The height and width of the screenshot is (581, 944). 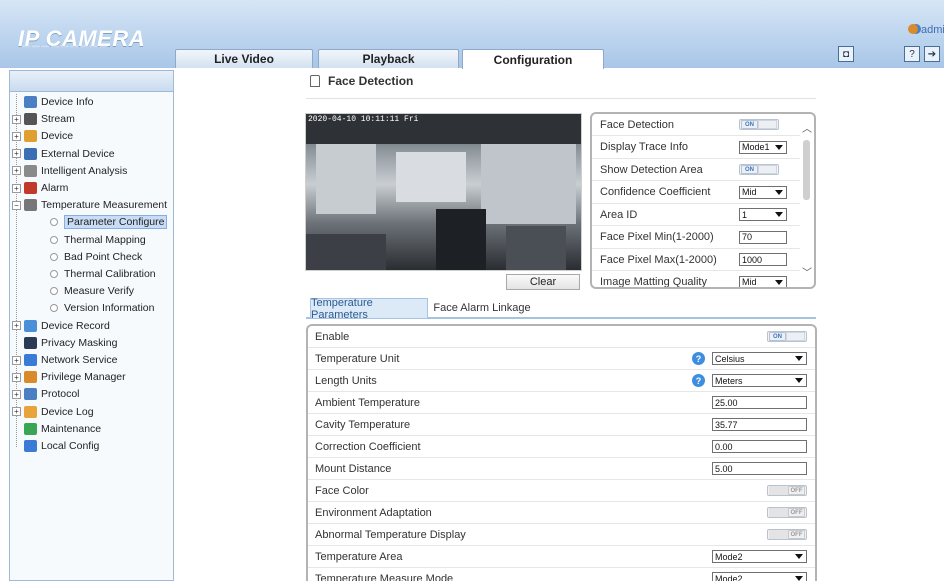 I want to click on text-input: 1000, so click(x=763, y=259).